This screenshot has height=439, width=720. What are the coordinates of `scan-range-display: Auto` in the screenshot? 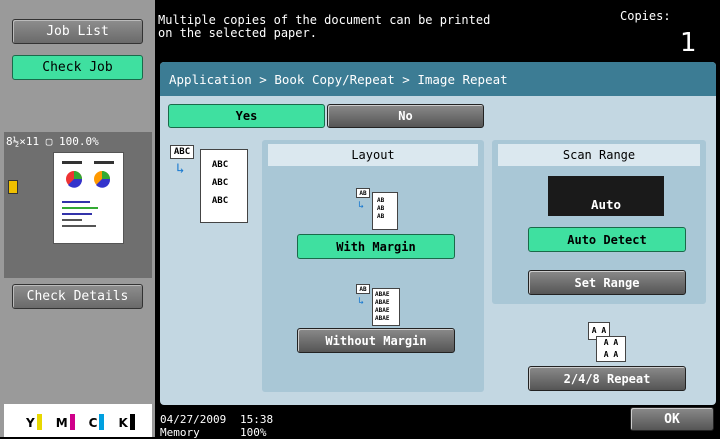 It's located at (606, 196).